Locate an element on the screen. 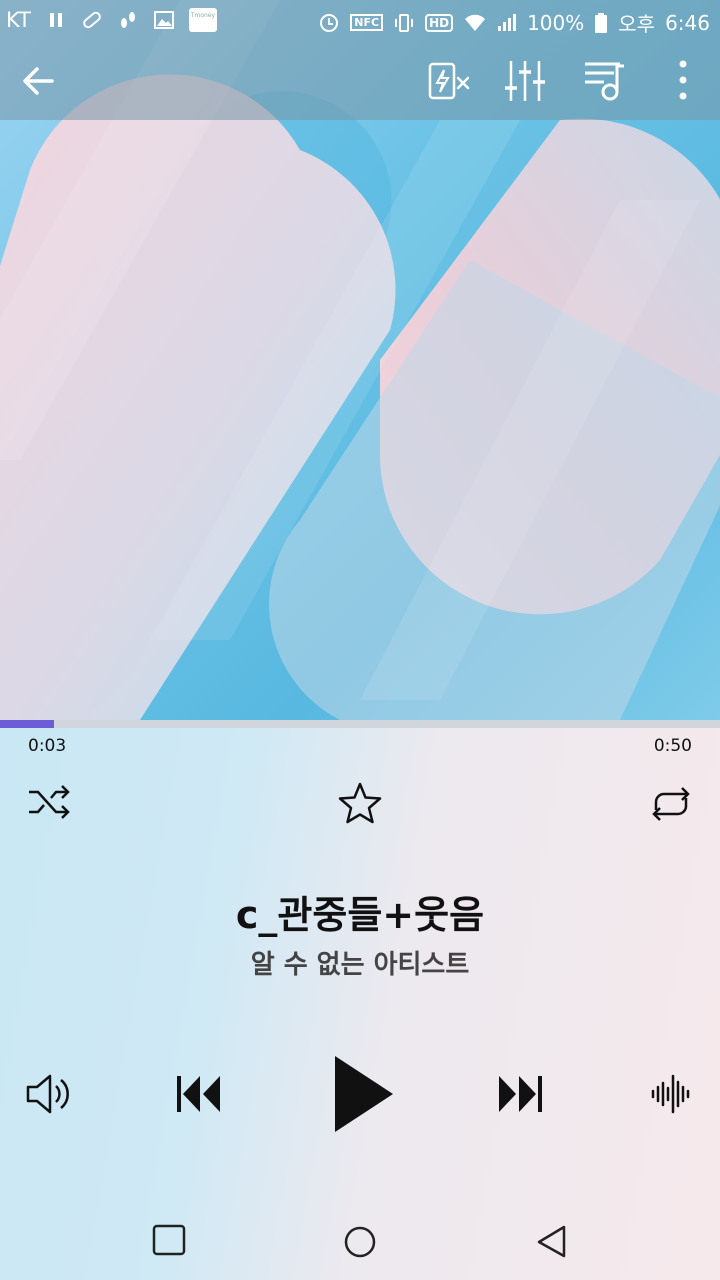 This screenshot has width=720, height=1280. seek-bar-progress is located at coordinates (27, 724).